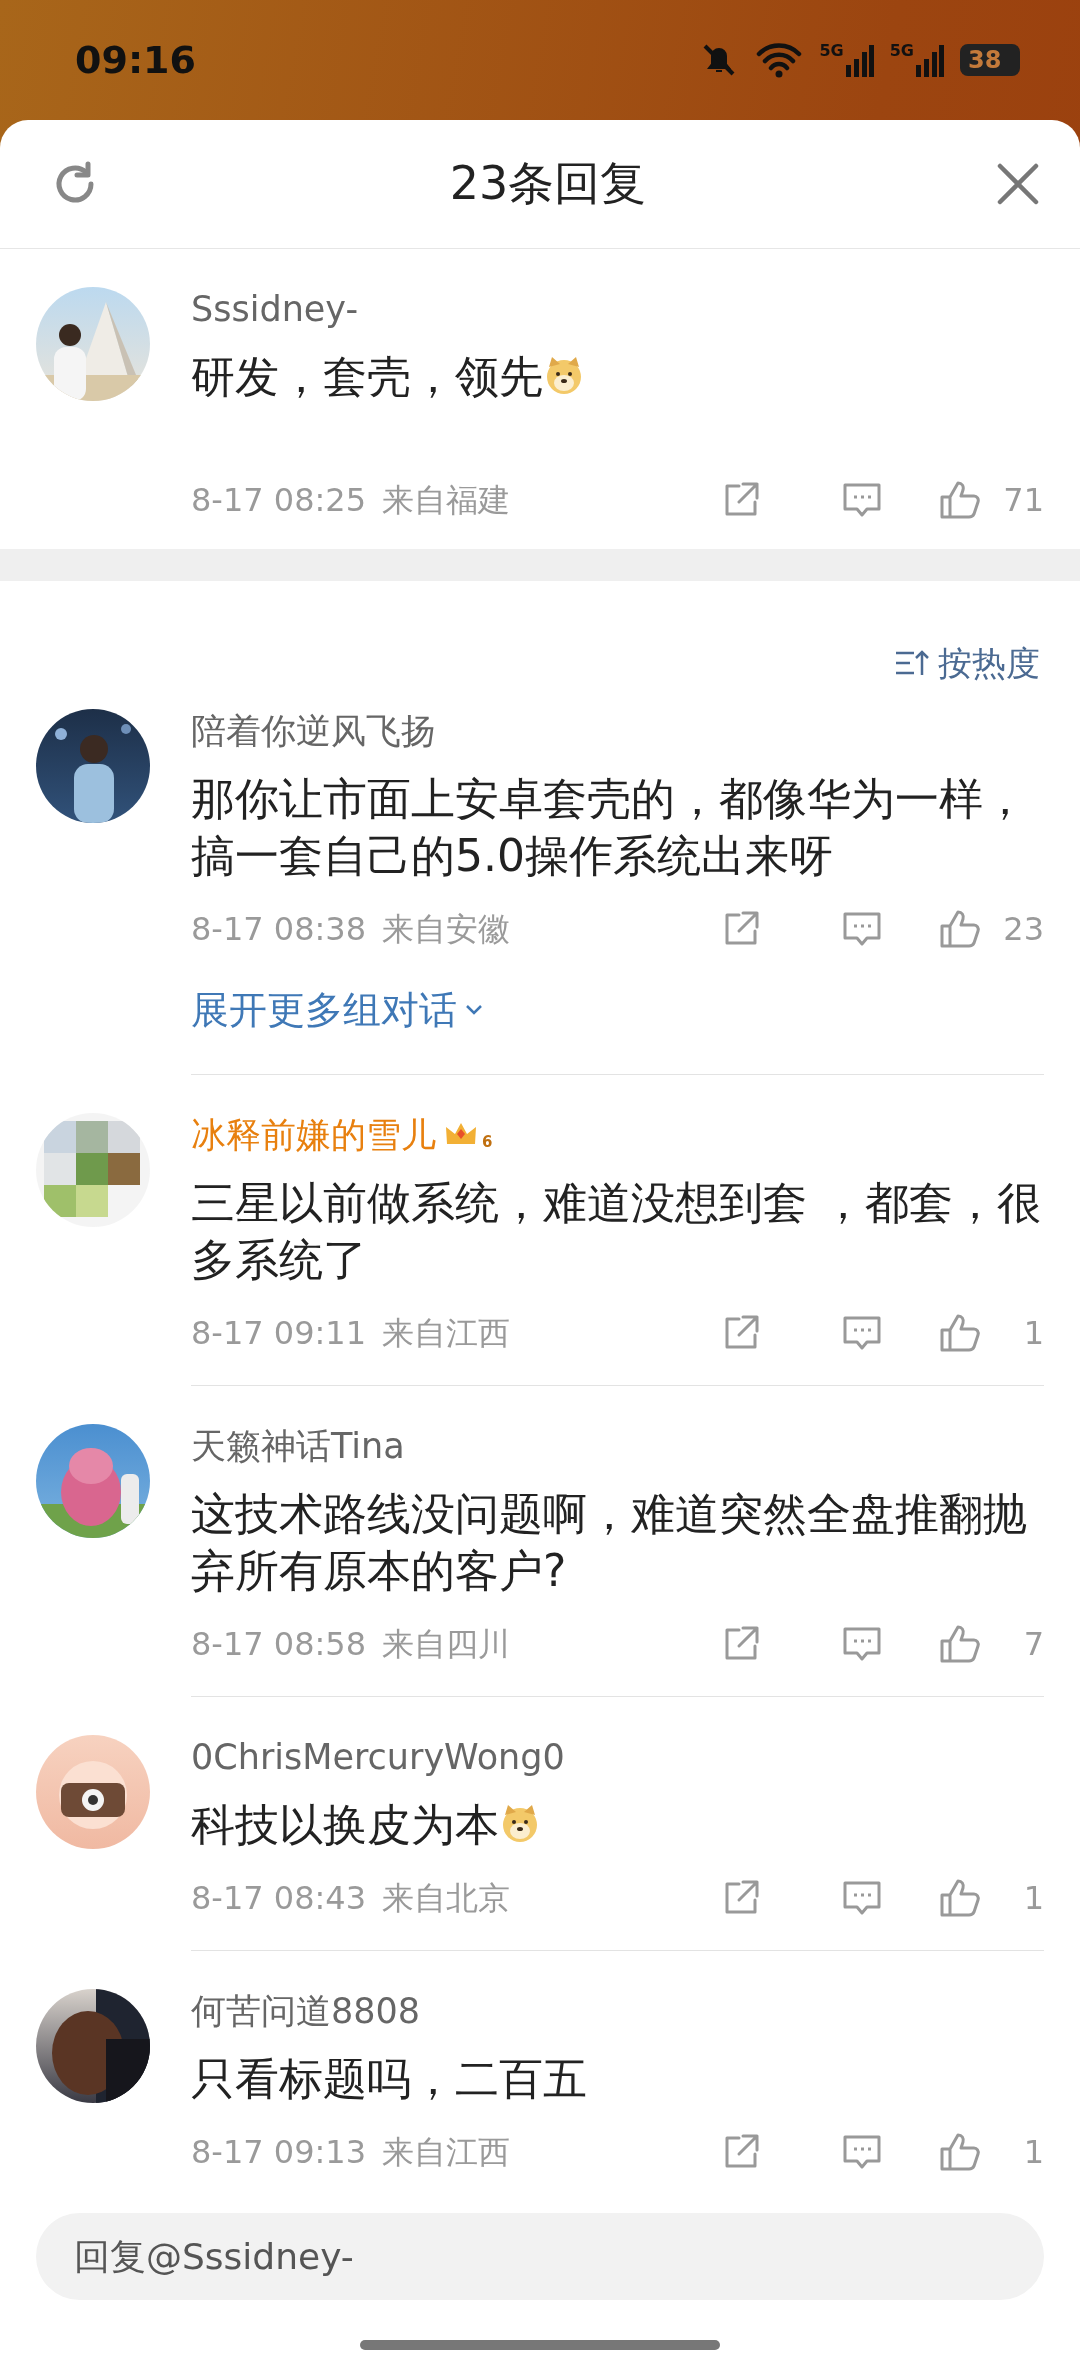 This screenshot has width=1080, height=2376. I want to click on like-count: 71, so click(1023, 500).